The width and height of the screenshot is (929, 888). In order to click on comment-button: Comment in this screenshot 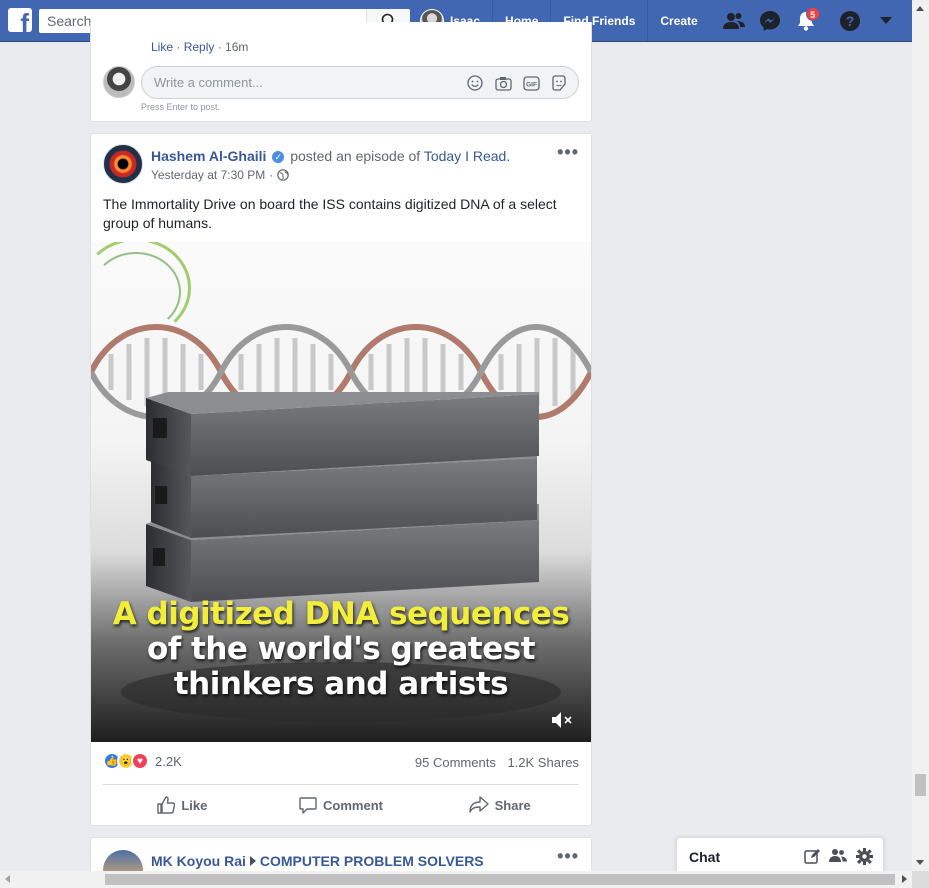, I will do `click(341, 805)`.